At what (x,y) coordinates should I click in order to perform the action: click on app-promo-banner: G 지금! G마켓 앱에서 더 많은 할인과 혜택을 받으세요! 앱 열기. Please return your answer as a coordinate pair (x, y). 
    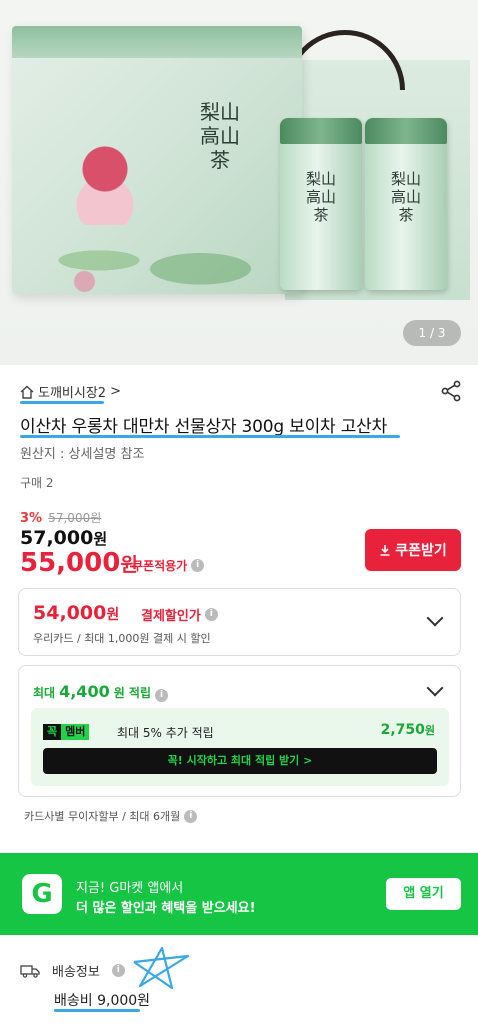
    Looking at the image, I should click on (239, 894).